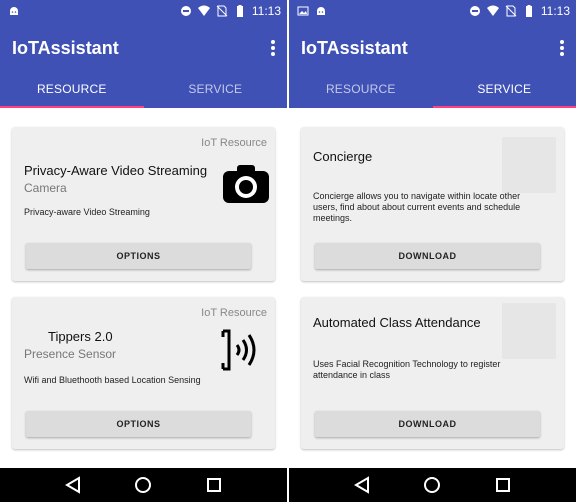 The width and height of the screenshot is (576, 502). Describe the element at coordinates (244, 350) in the screenshot. I see `nfc-signal-icon` at that location.